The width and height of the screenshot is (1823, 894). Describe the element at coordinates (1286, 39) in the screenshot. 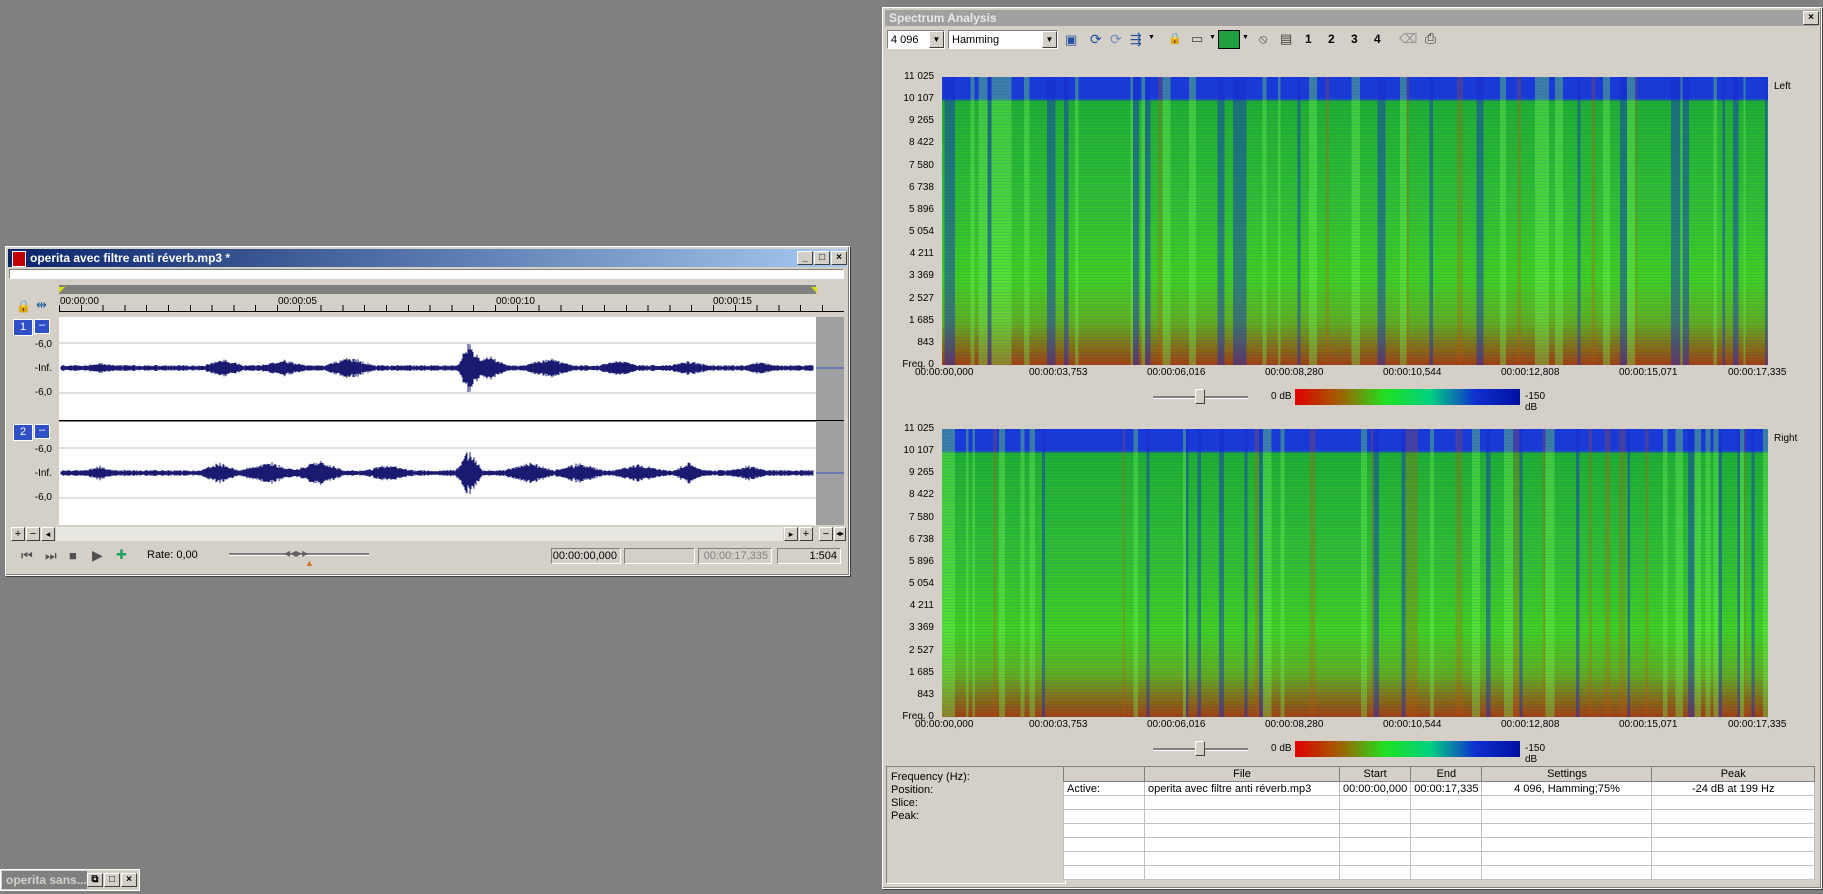

I see `statistics-icon: ▤` at that location.